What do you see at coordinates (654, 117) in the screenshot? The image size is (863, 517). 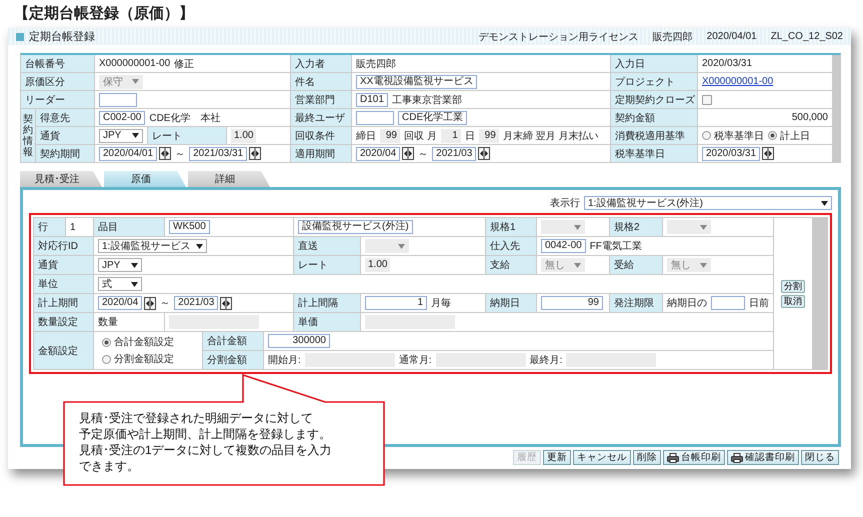 I see `field-label: 契約金額` at bounding box center [654, 117].